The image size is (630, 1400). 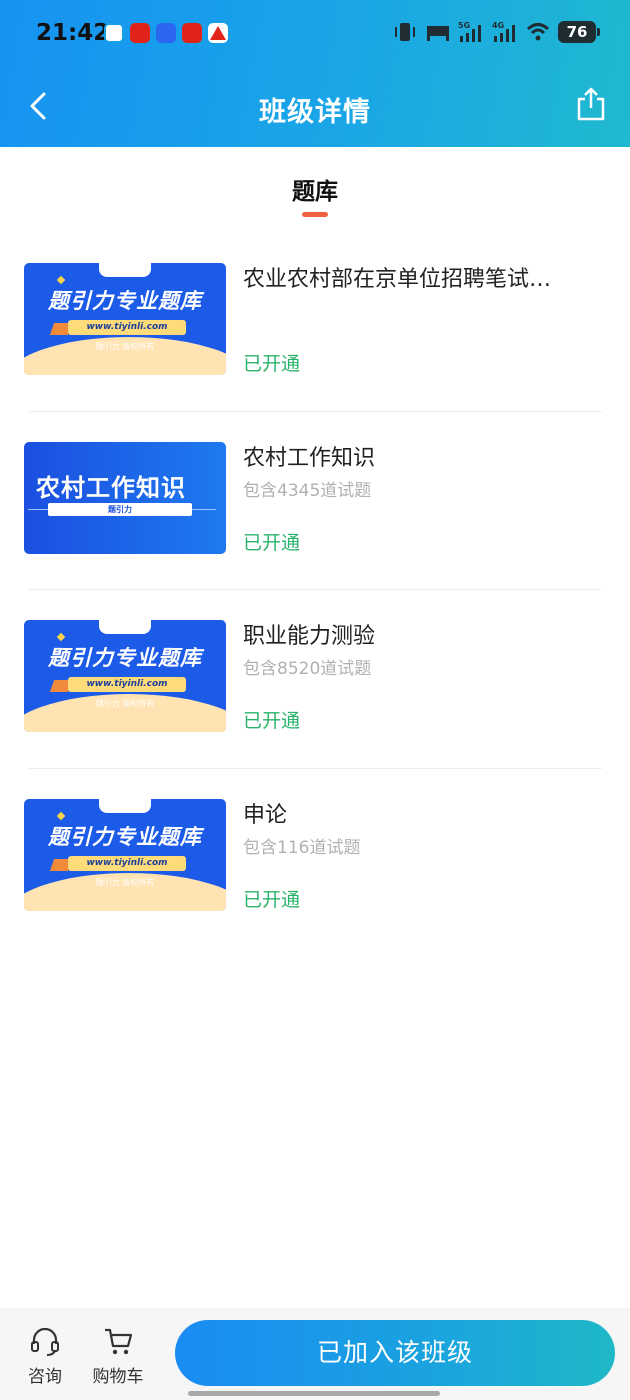 I want to click on wifi-icon, so click(x=538, y=32).